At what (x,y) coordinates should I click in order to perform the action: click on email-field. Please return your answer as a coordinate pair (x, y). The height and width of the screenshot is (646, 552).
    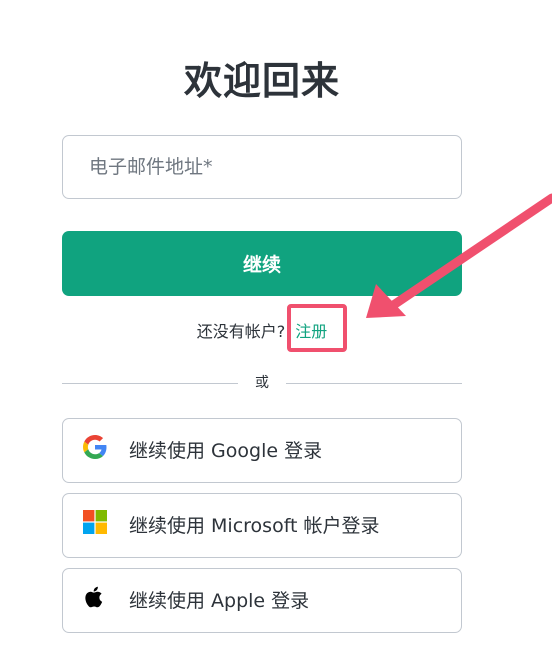
    Looking at the image, I should click on (262, 167).